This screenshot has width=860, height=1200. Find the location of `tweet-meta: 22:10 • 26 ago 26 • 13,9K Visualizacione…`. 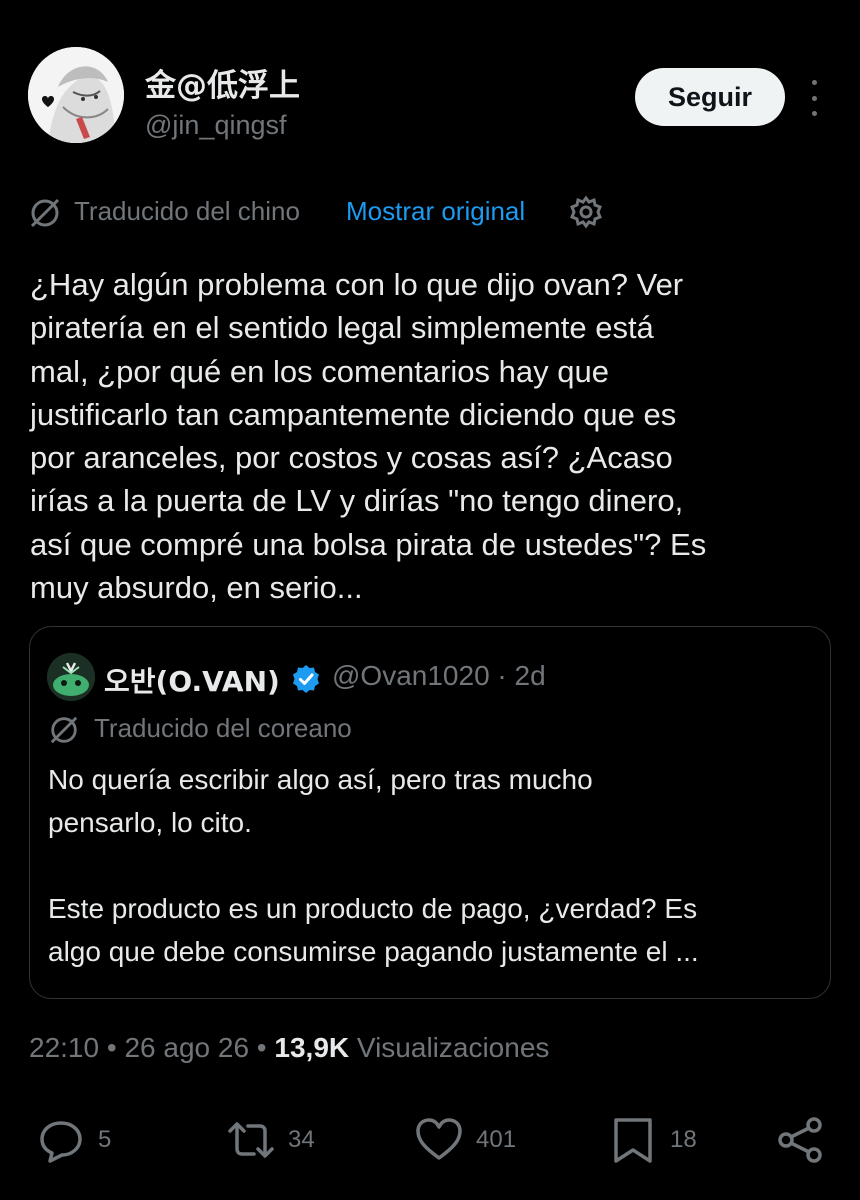

tweet-meta: 22:10 • 26 ago 26 • 13,9K Visualizacione… is located at coordinates (289, 1047).